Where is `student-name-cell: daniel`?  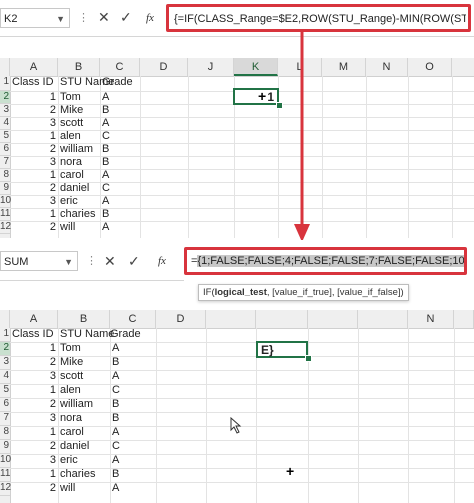
student-name-cell: daniel is located at coordinates (74, 188).